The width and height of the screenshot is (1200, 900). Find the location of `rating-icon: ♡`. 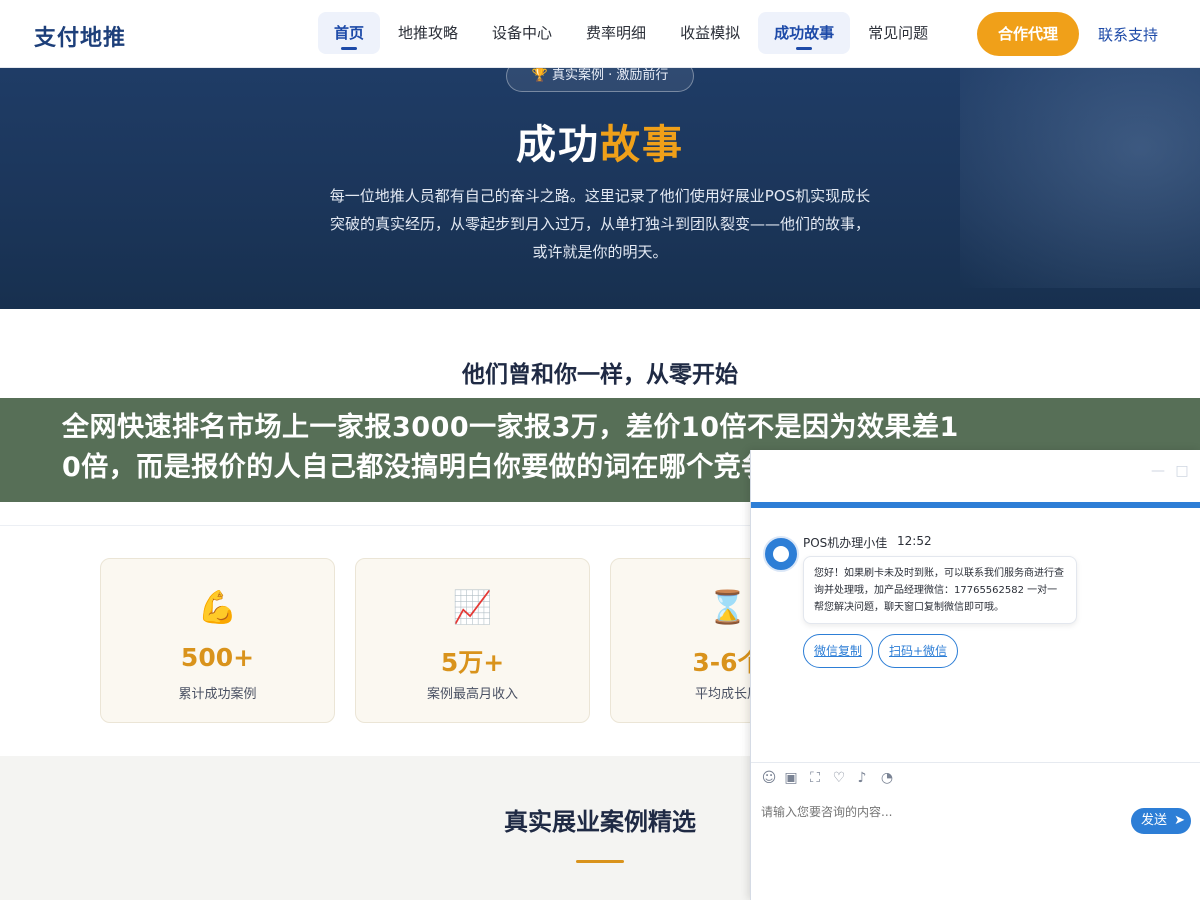

rating-icon: ♡ is located at coordinates (839, 778).